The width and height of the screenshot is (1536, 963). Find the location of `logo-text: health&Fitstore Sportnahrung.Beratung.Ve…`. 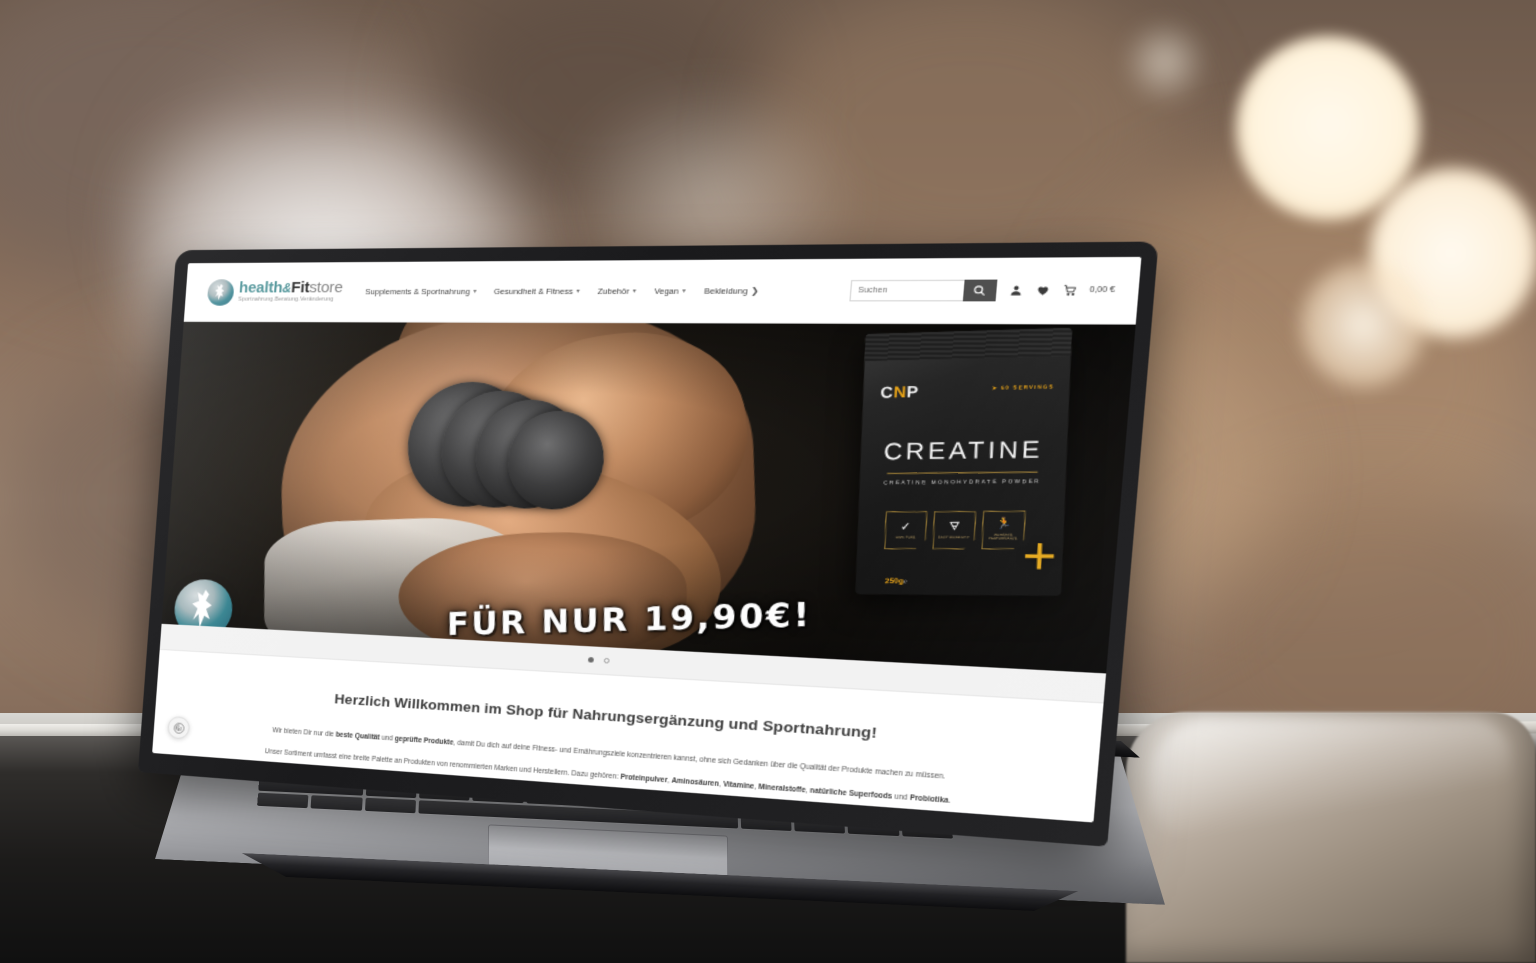

logo-text: health&Fitstore Sportnahrung.Beratung.Ve… is located at coordinates (290, 291).